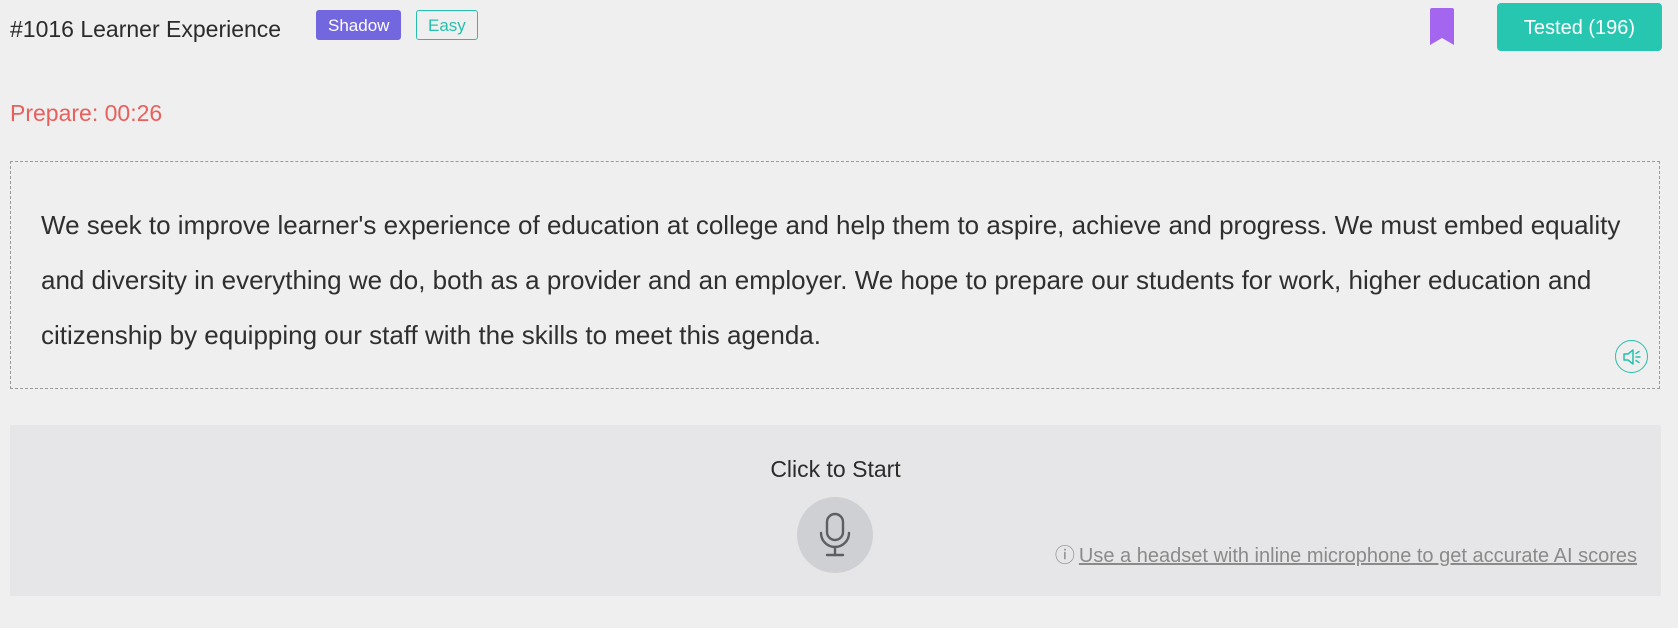 This screenshot has height=628, width=1678. I want to click on prepare-timer: Prepare: 00:26, so click(86, 113).